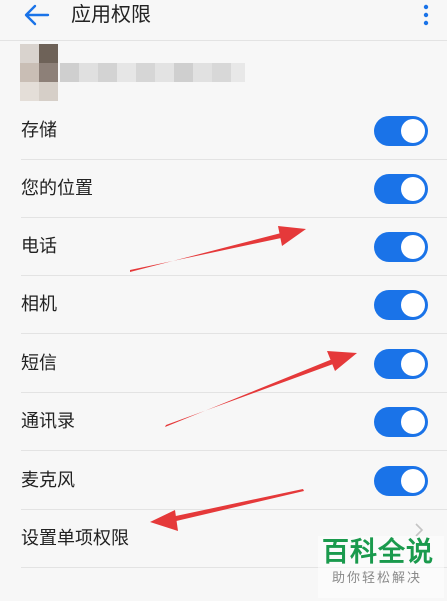  I want to click on permission-row-phone: 电话, so click(223, 247).